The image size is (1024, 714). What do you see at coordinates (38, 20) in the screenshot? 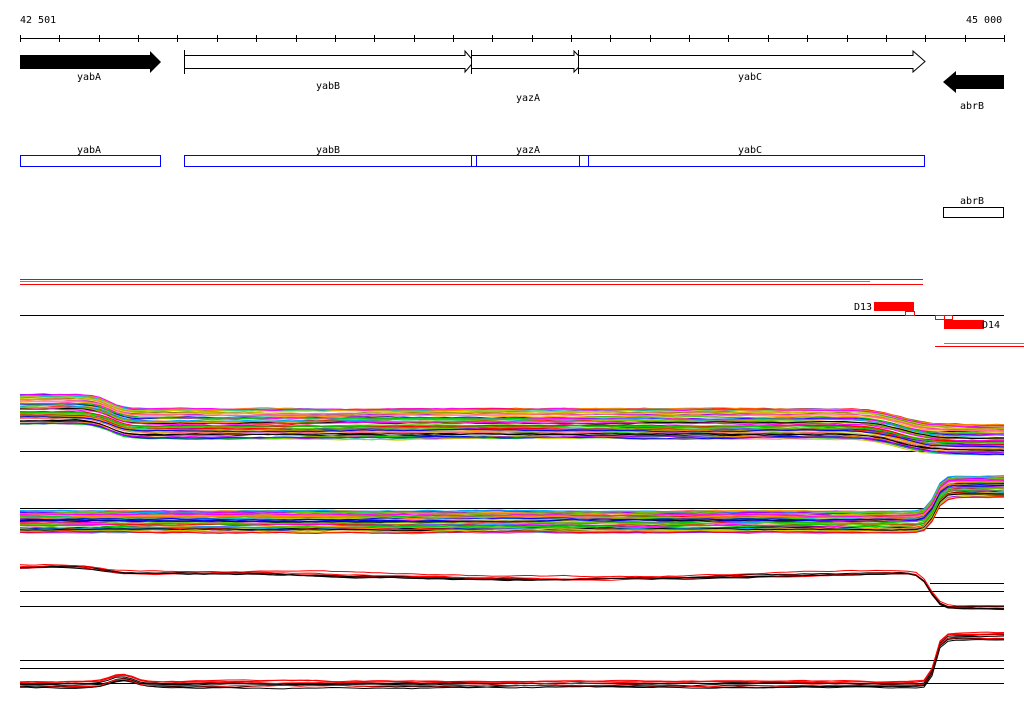
I see `ruler-start-label: 42 501` at bounding box center [38, 20].